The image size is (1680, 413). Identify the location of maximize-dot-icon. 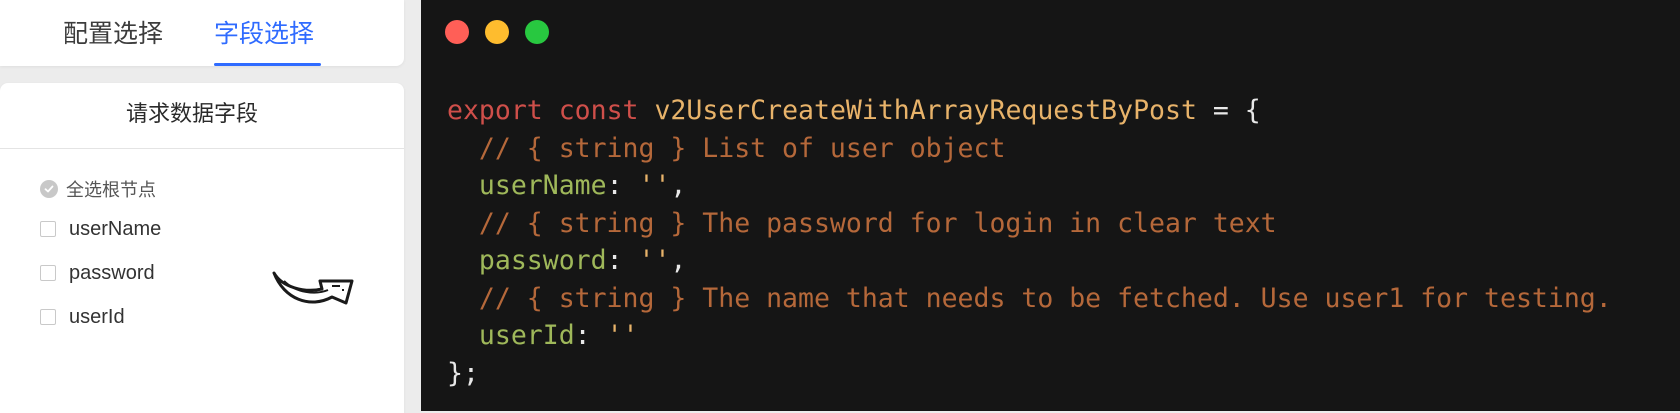
(537, 32).